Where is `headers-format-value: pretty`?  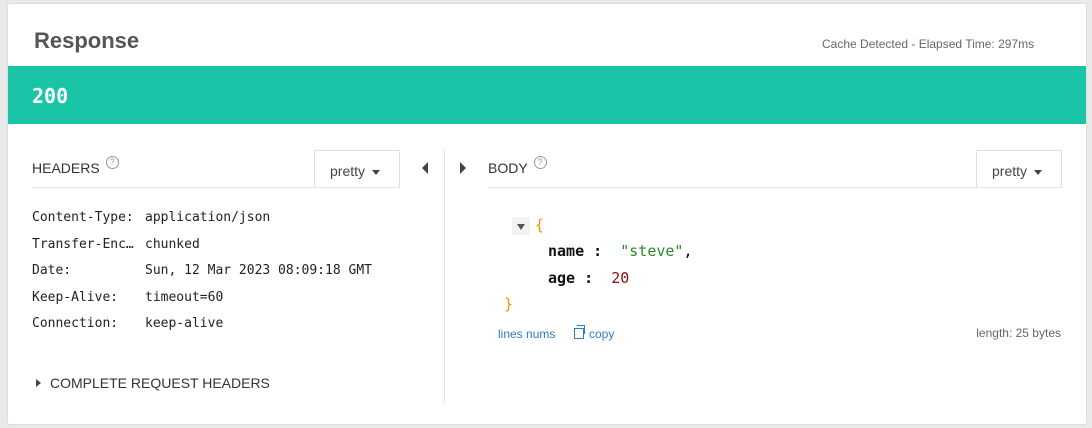 headers-format-value: pretty is located at coordinates (348, 171).